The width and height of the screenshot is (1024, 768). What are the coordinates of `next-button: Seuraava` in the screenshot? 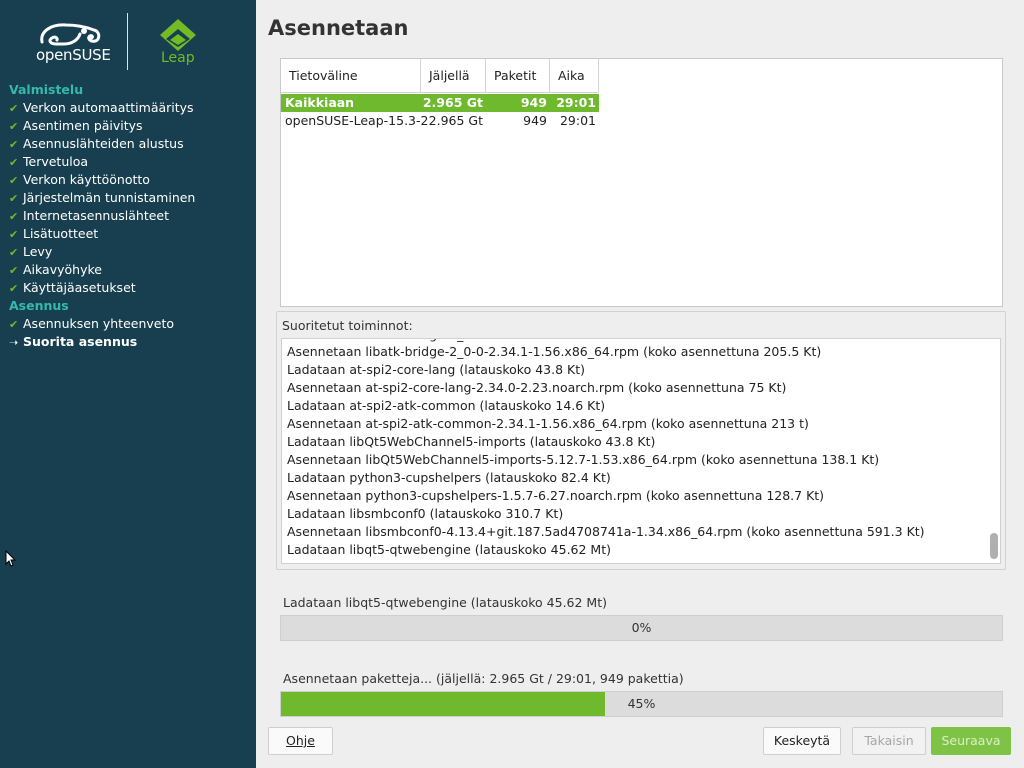 It's located at (971, 741).